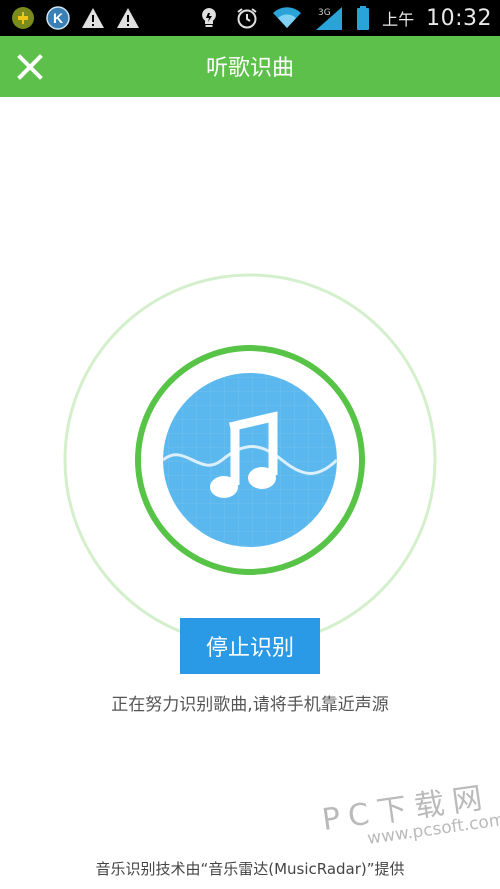  Describe the element at coordinates (250, 705) in the screenshot. I see `recognition-hint: 正在努力识别歌曲,请将手机靠近声源` at that location.